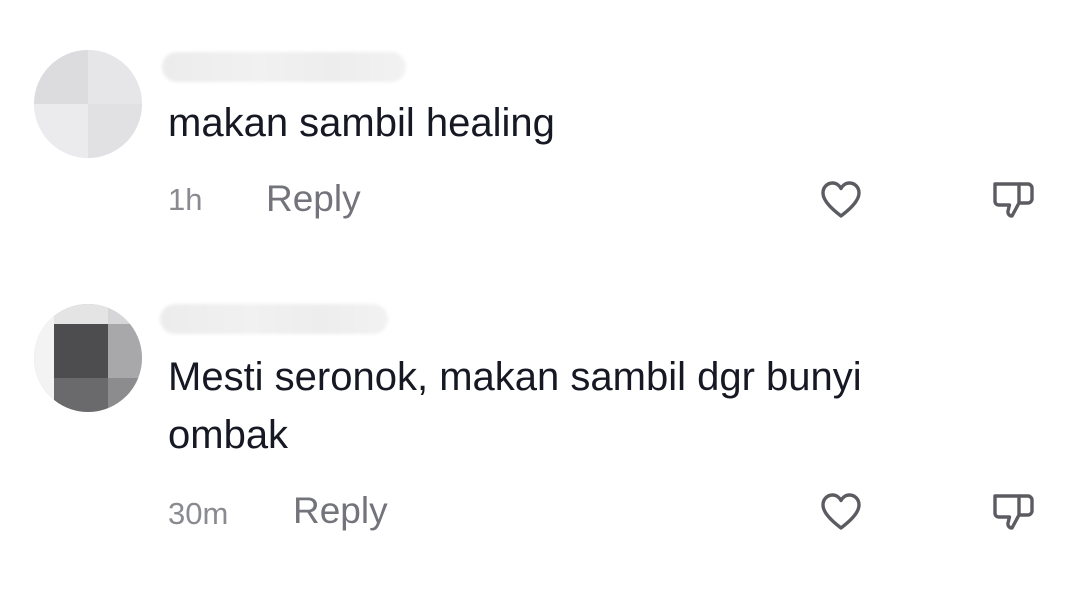  Describe the element at coordinates (198, 513) in the screenshot. I see `comment-timestamp: 30m` at that location.